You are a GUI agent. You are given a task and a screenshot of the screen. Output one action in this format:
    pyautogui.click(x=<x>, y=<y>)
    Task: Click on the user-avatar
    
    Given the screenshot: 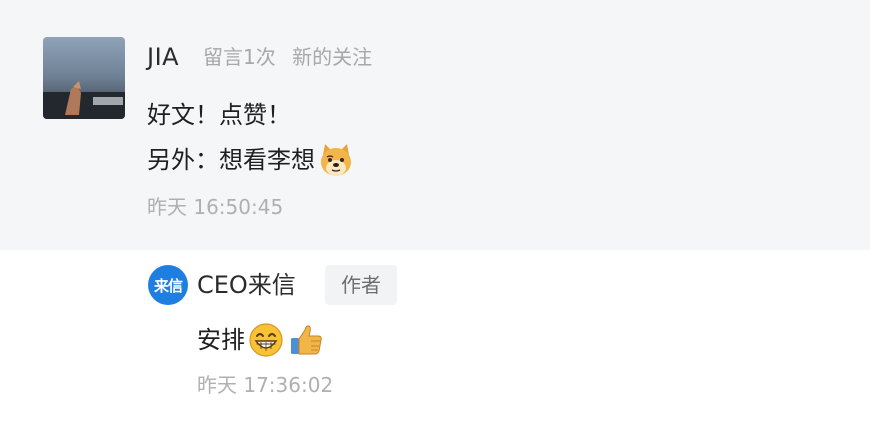 What is the action you would take?
    pyautogui.click(x=84, y=78)
    